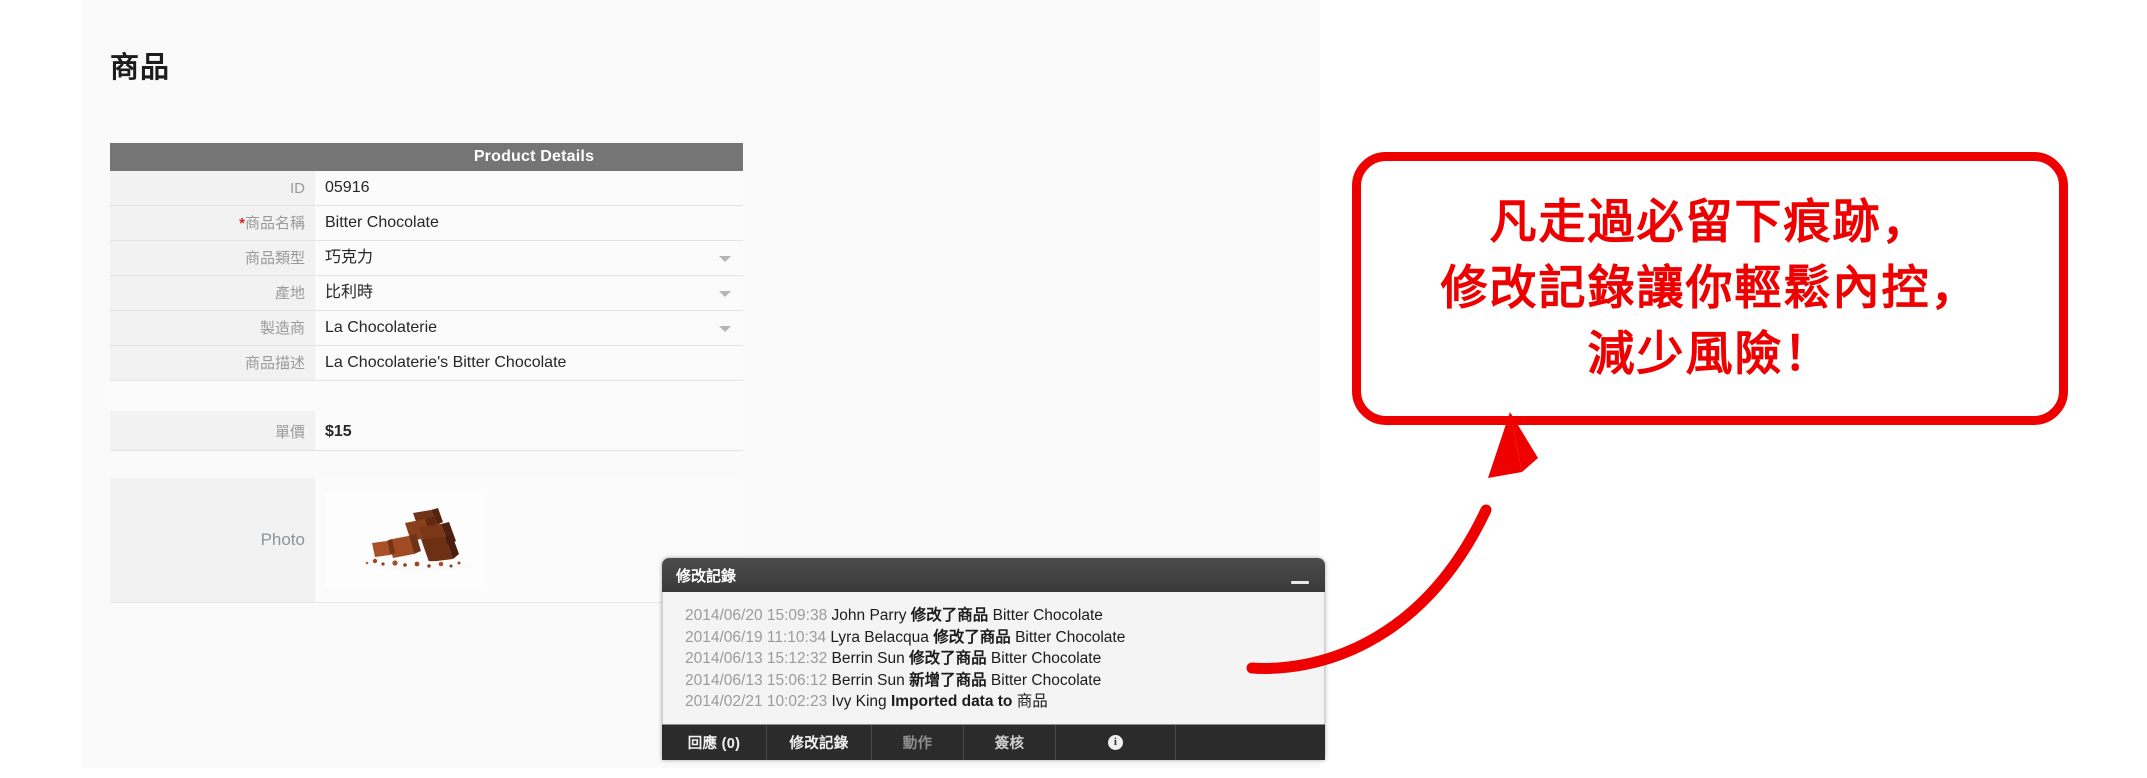 The image size is (2147, 778). What do you see at coordinates (212, 293) in the screenshot?
I see `field-label-origin: 產地` at bounding box center [212, 293].